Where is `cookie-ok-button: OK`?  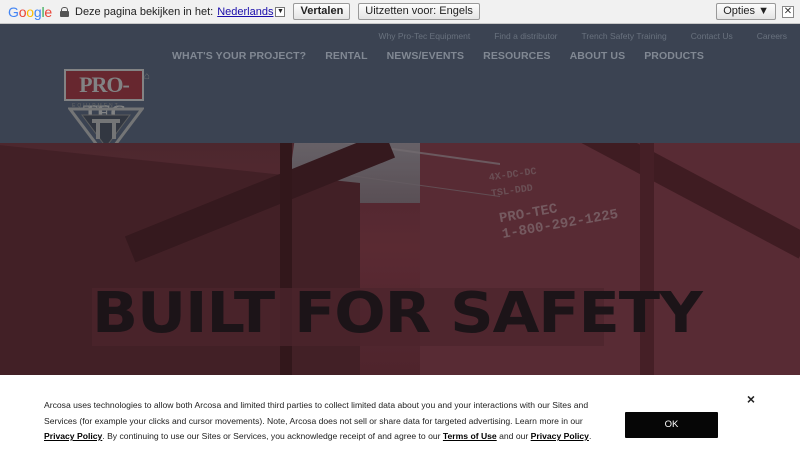
cookie-ok-button: OK is located at coordinates (671, 425).